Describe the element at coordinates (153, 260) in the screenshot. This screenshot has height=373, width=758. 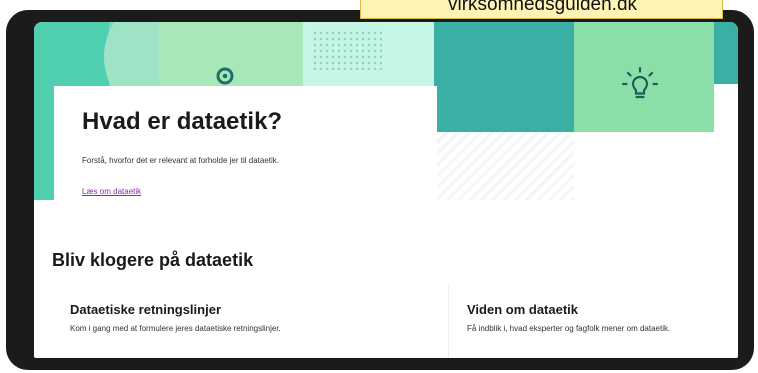
I see `section-heading: Bliv klogere på dataetik` at that location.